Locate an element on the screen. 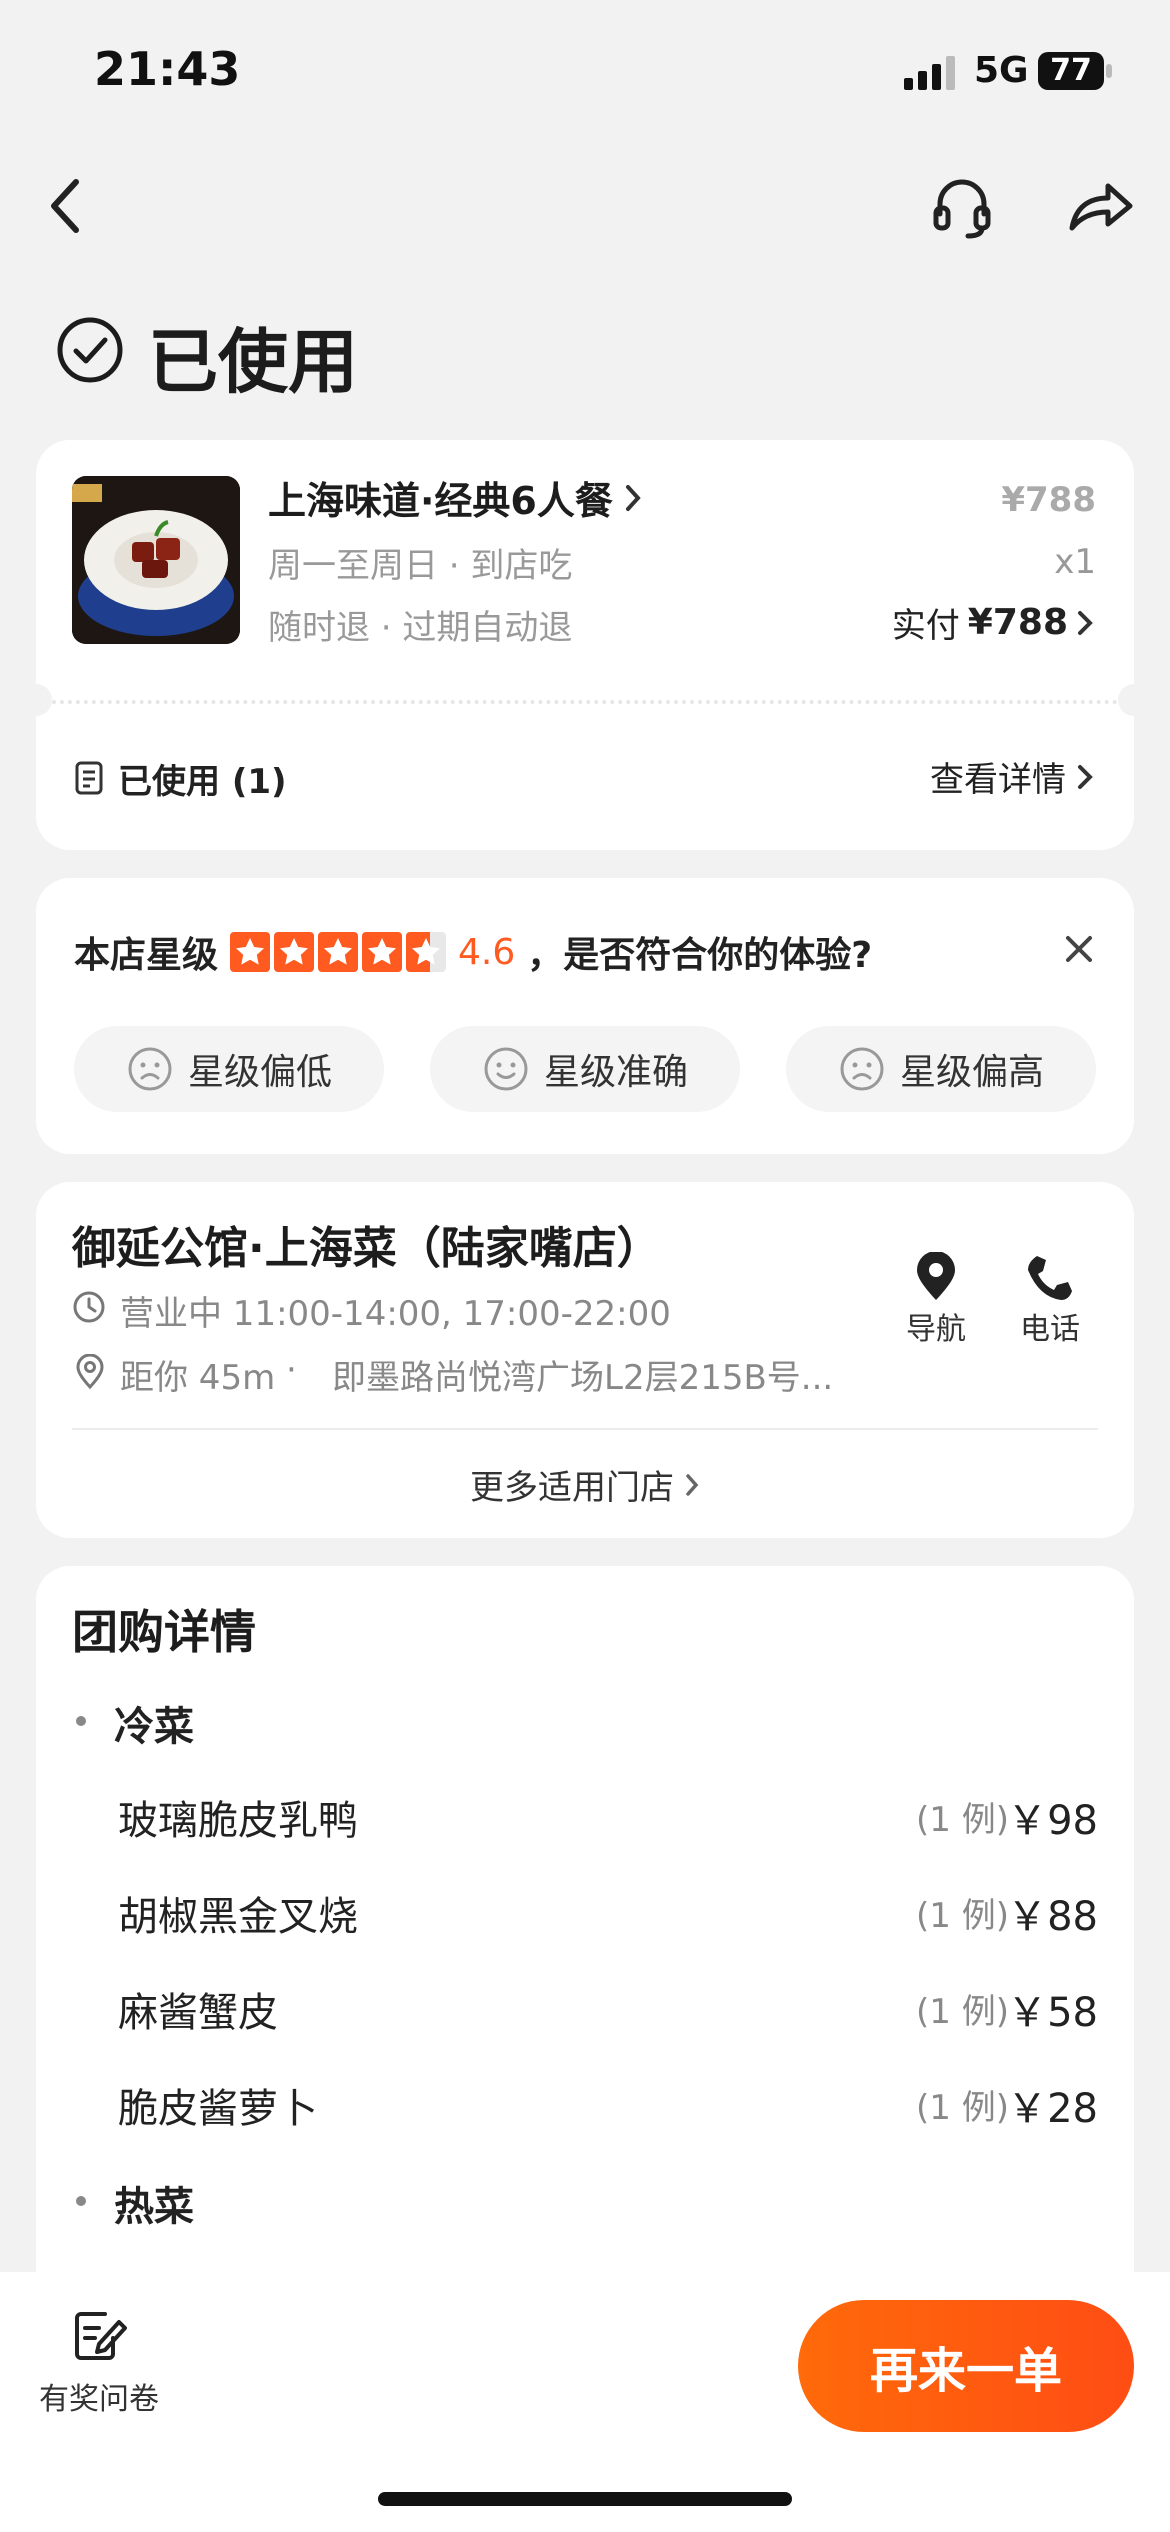 The height and width of the screenshot is (2532, 1170). used-count: 已使用 (1) is located at coordinates (202, 782).